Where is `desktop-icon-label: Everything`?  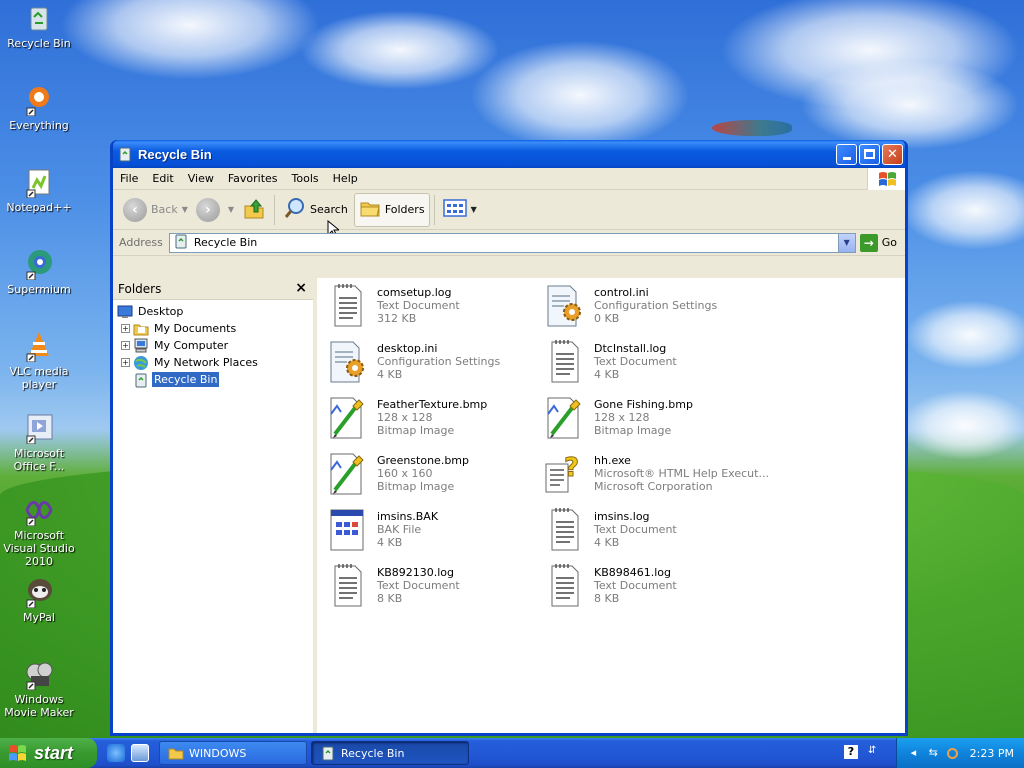
desktop-icon-label: Everything is located at coordinates (39, 125).